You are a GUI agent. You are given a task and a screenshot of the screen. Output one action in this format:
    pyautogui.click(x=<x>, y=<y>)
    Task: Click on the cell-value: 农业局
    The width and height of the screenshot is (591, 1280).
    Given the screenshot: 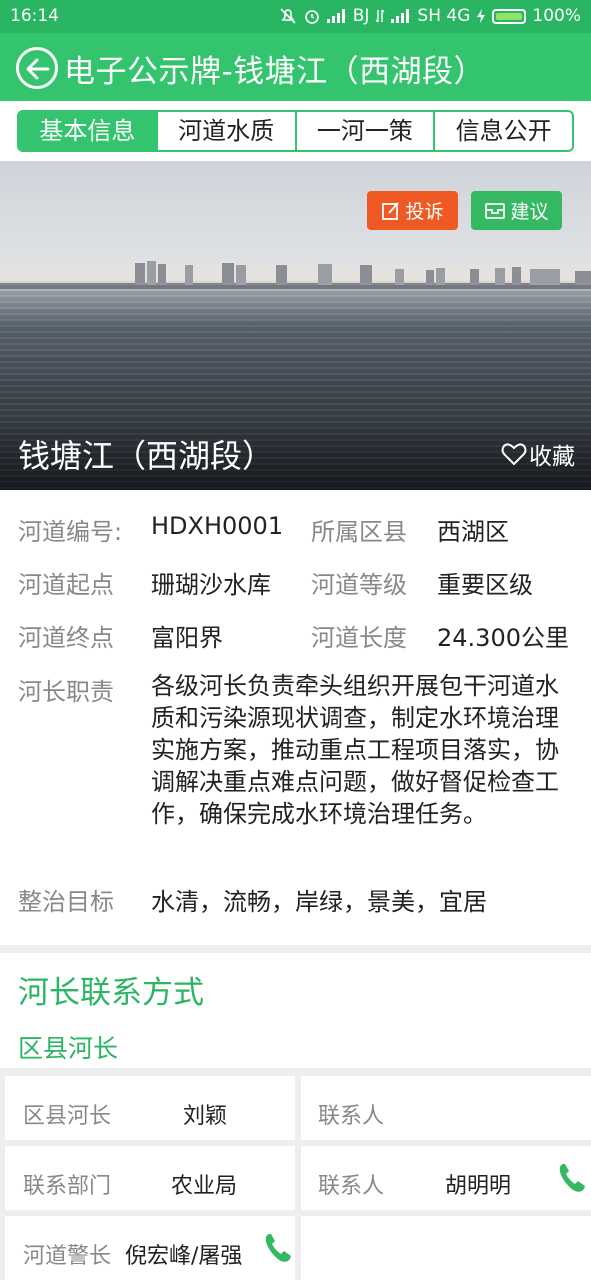 What is the action you would take?
    pyautogui.click(x=204, y=1186)
    